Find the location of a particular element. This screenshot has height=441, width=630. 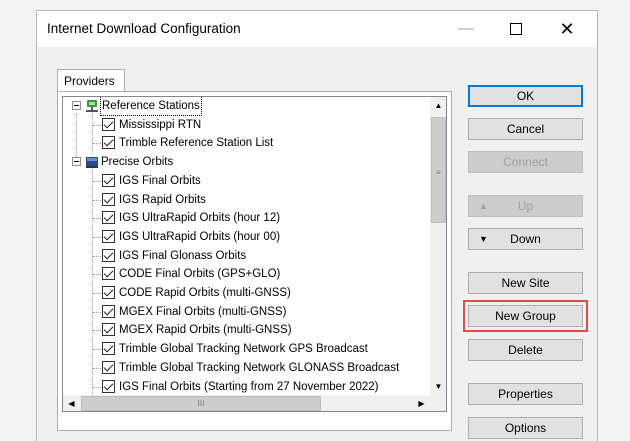

close-icon: ✕ is located at coordinates (567, 28).